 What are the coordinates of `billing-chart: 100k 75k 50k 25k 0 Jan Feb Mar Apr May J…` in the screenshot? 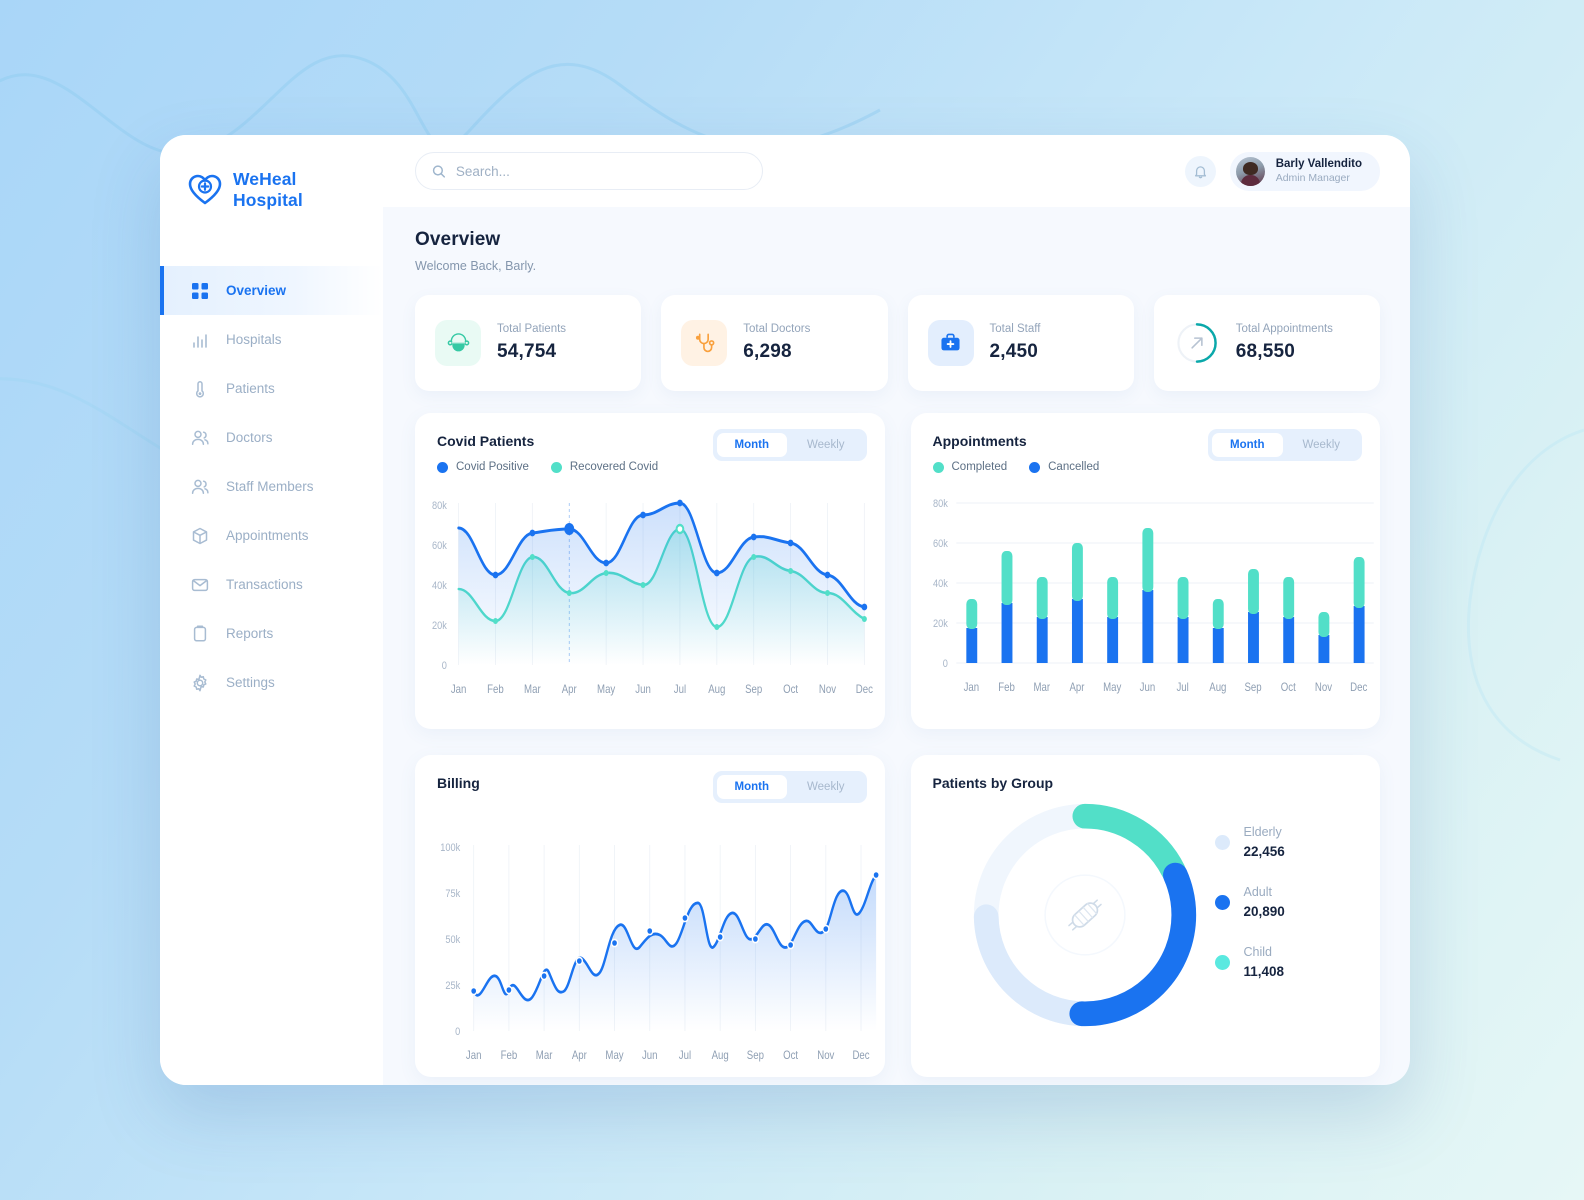 It's located at (660, 952).